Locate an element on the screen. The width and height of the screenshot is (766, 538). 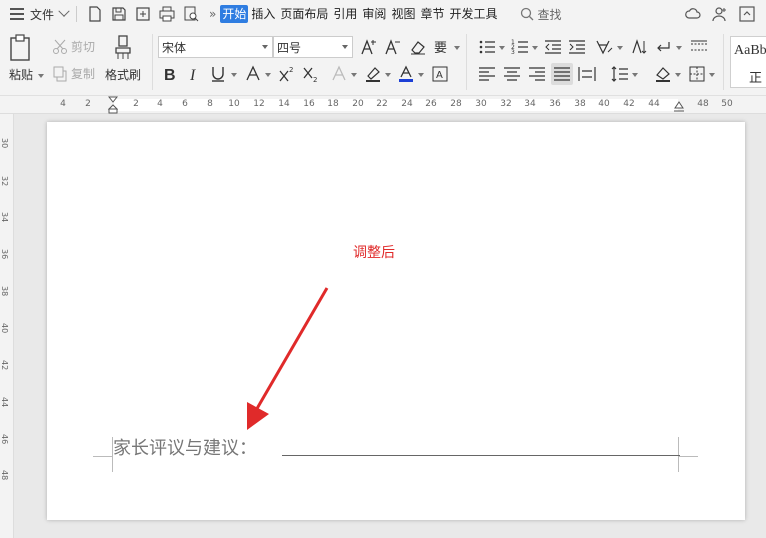
search-label: 查找 is located at coordinates (549, 14).